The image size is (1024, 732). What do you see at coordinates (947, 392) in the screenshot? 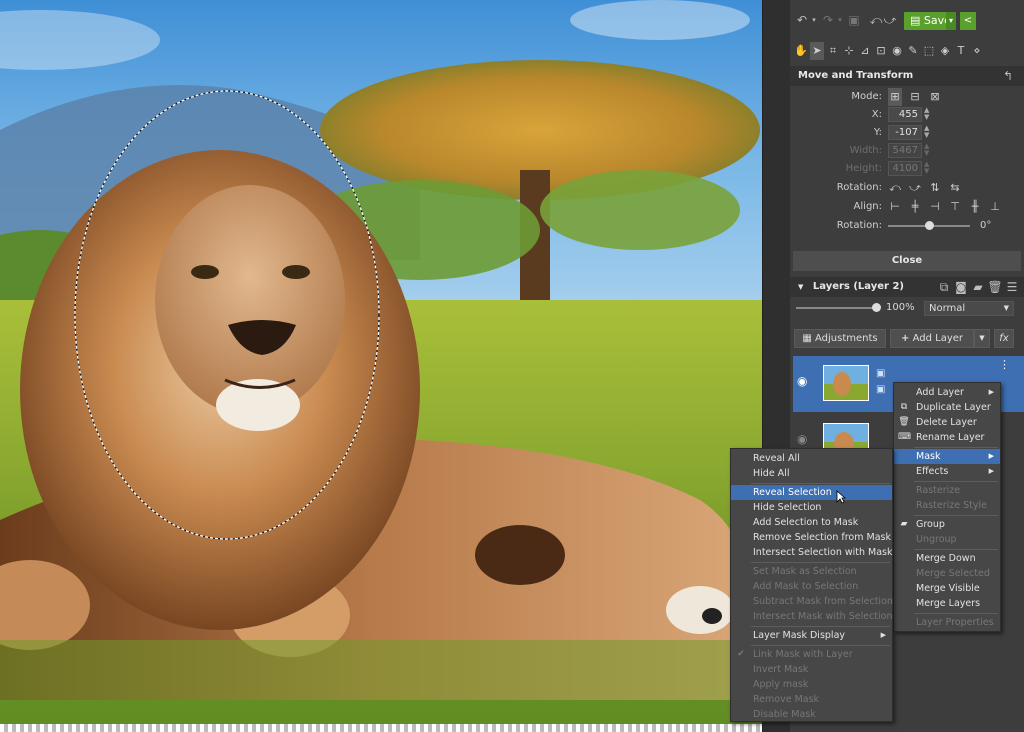
I see `menu-item-add-layer: Add Layer ▶` at bounding box center [947, 392].